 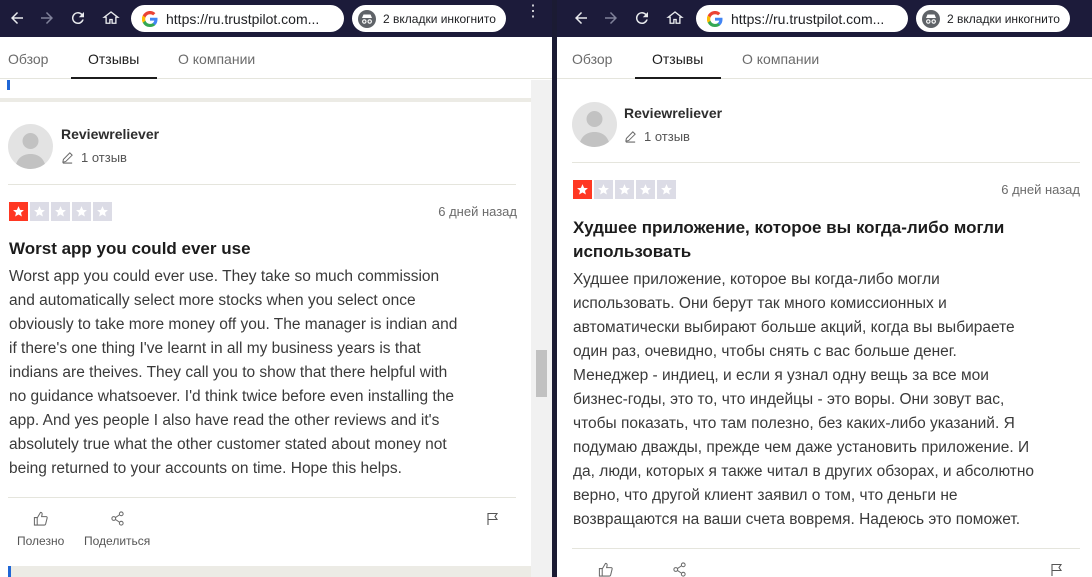 What do you see at coordinates (541, 328) in the screenshot?
I see `scrollbar-track` at bounding box center [541, 328].